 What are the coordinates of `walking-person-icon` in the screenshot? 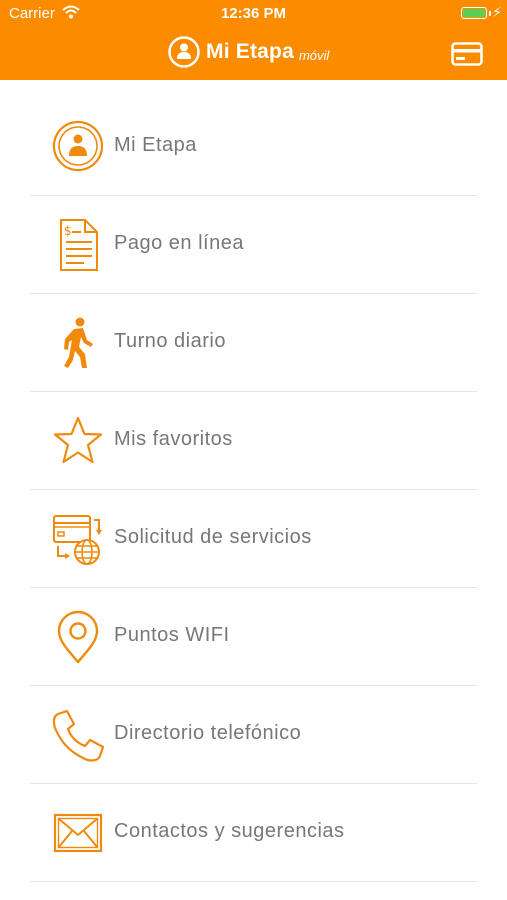 It's located at (78, 344).